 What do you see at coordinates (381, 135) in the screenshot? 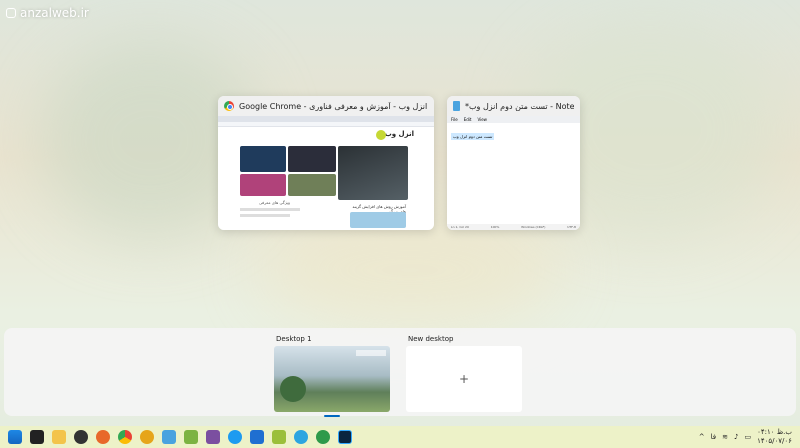
I see `site-logo-icon` at bounding box center [381, 135].